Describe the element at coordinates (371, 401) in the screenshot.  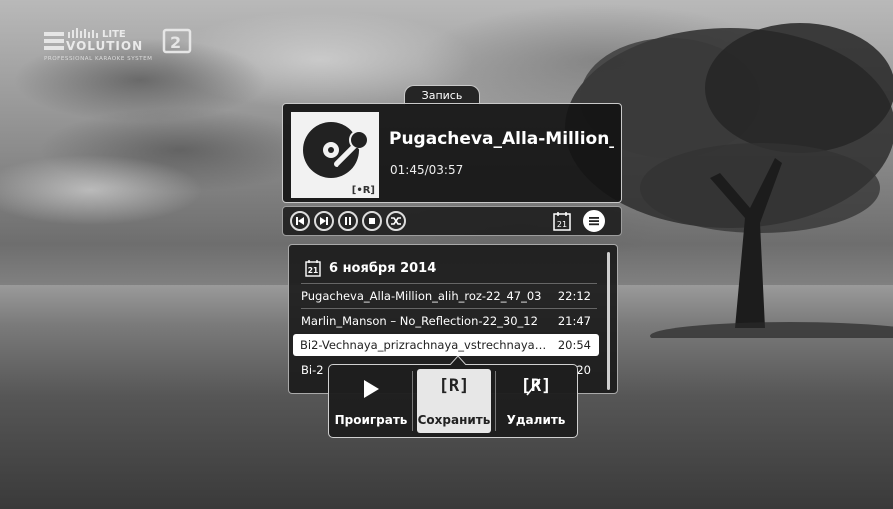
I see `play-button: Проиграть` at that location.